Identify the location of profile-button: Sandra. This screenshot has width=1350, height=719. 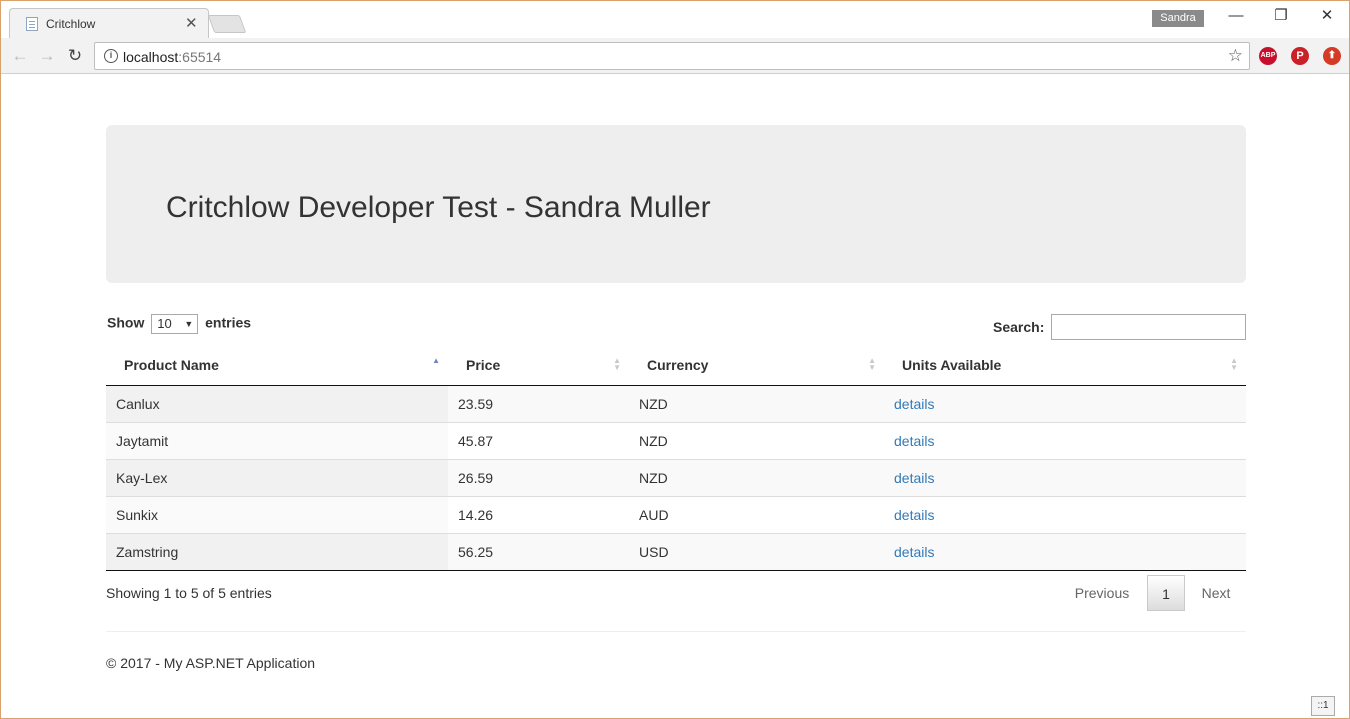
(1178, 18).